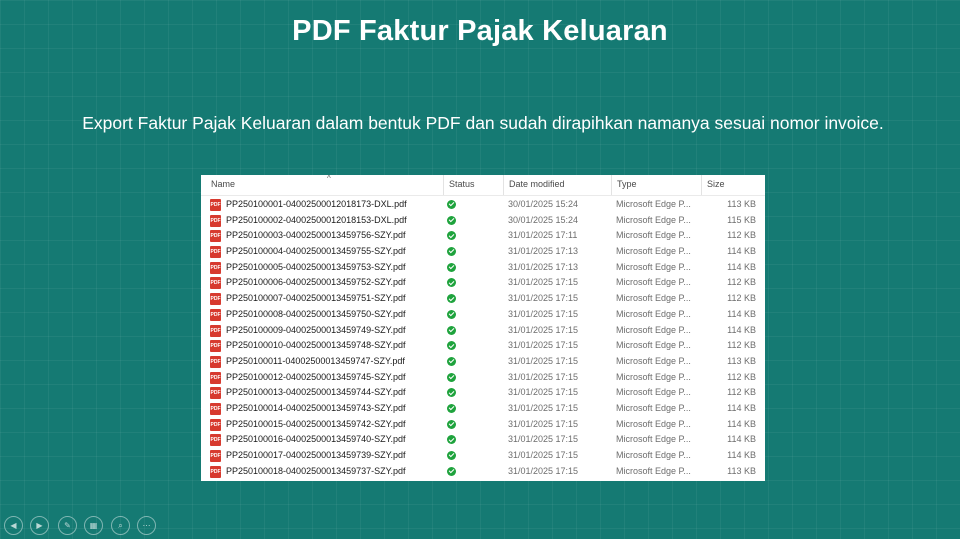 The image size is (960, 539). Describe the element at coordinates (316, 298) in the screenshot. I see `file-name: PP250100007-04002500013459751-SZY.pdf` at that location.